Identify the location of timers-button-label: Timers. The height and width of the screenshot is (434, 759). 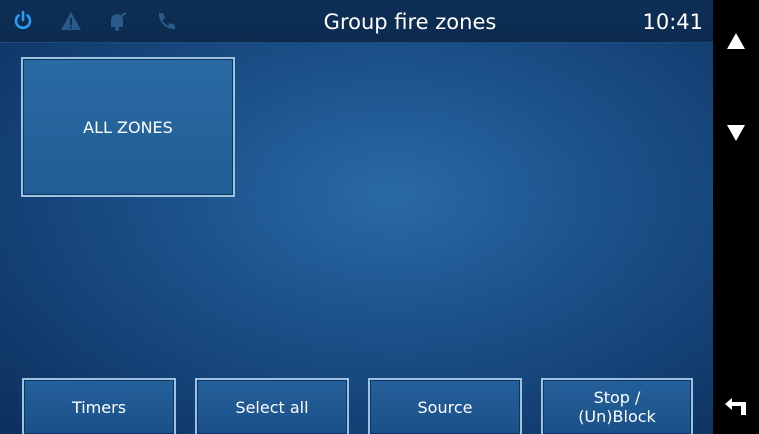
(99, 407).